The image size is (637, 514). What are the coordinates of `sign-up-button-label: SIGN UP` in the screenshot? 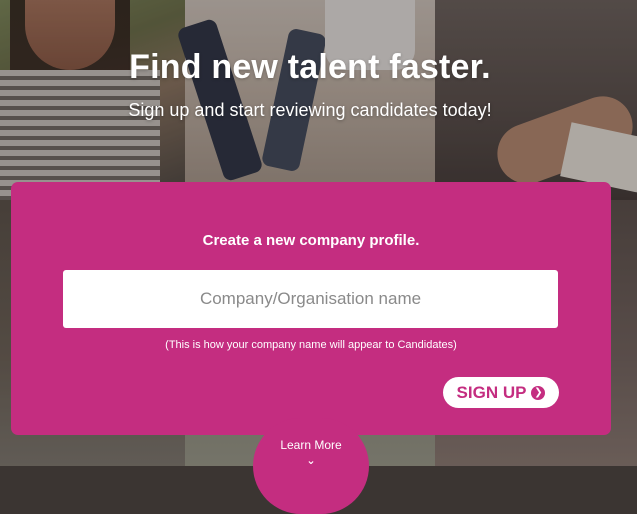 It's located at (491, 392).